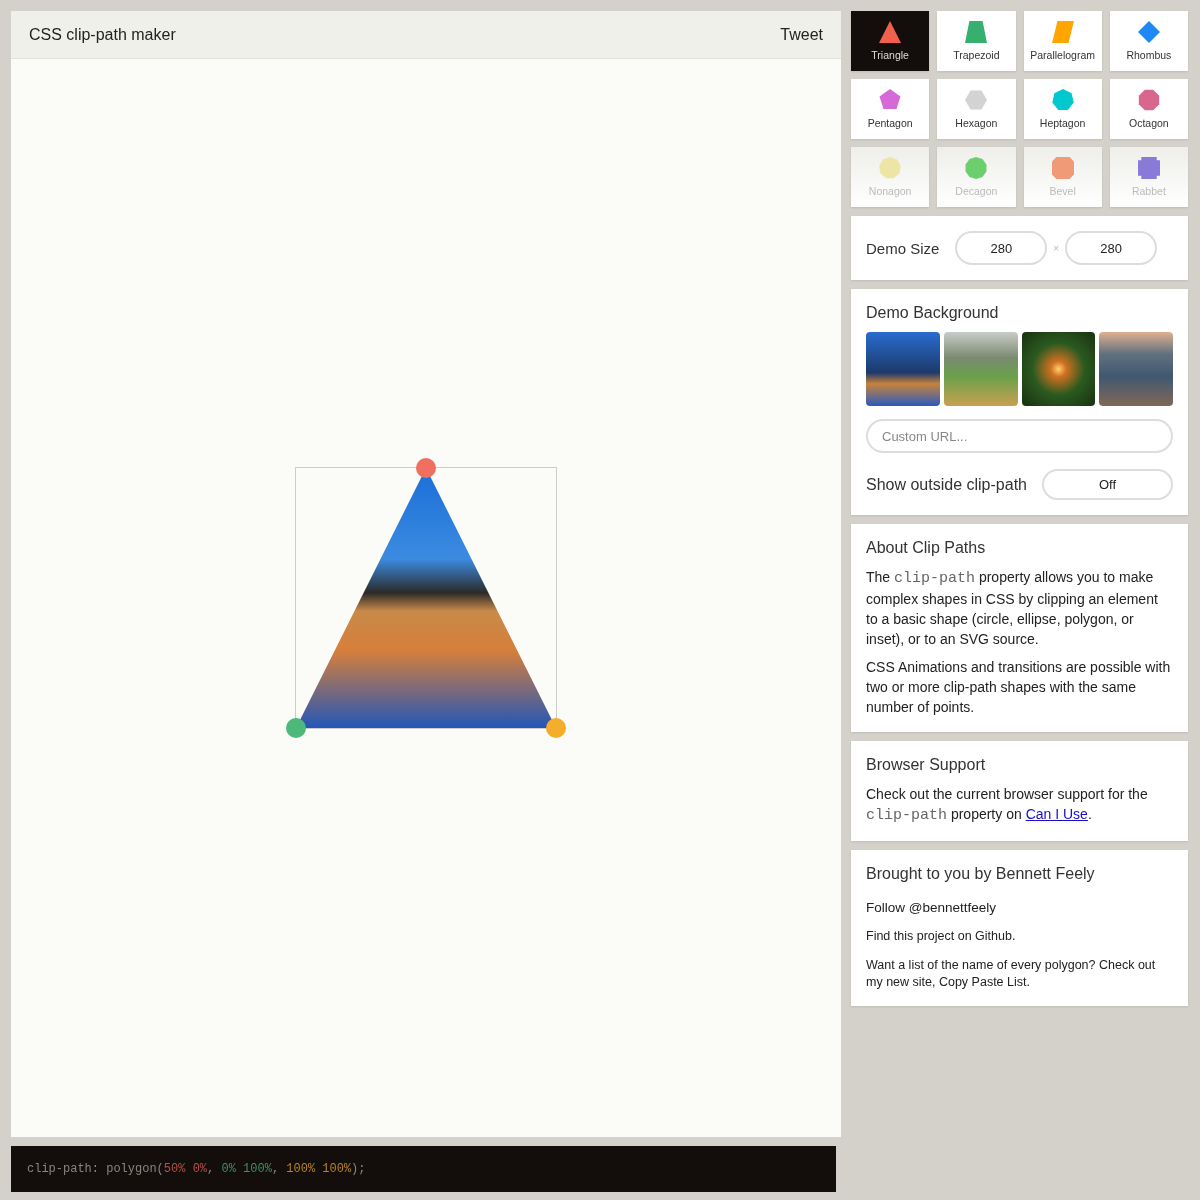  I want to click on shape-button: Hexagon, so click(976, 109).